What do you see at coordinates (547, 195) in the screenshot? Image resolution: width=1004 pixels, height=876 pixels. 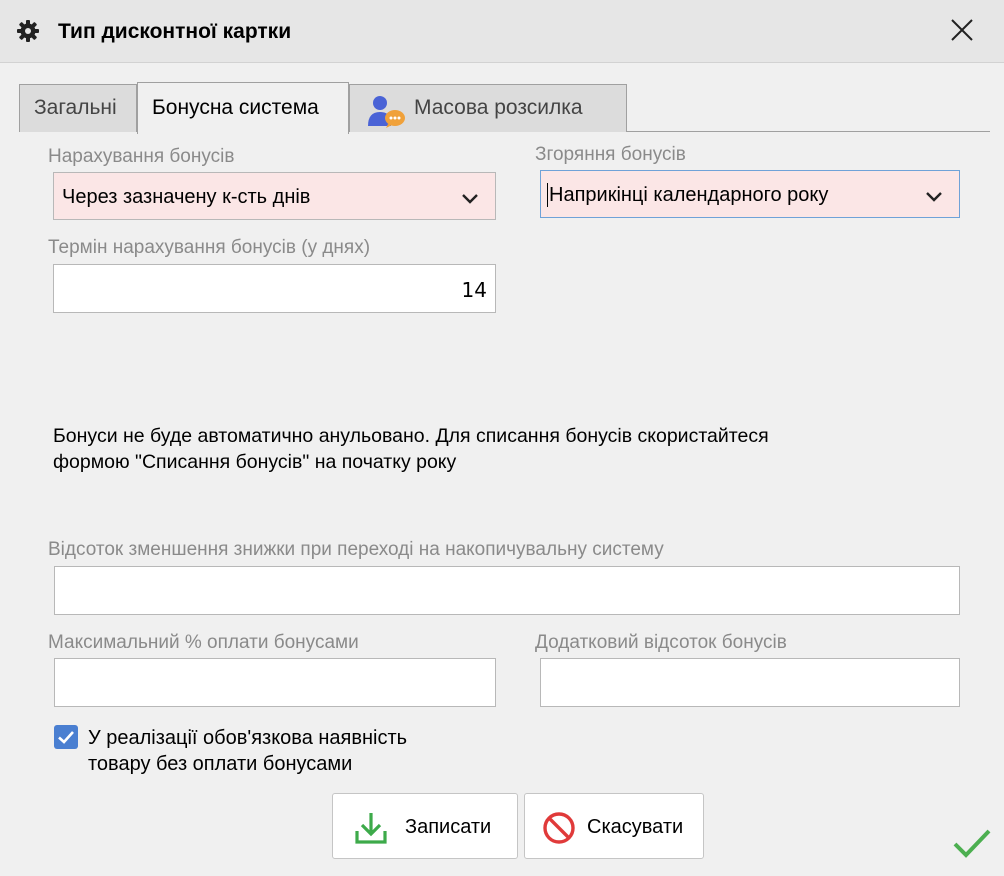 I see `text-cursor` at bounding box center [547, 195].